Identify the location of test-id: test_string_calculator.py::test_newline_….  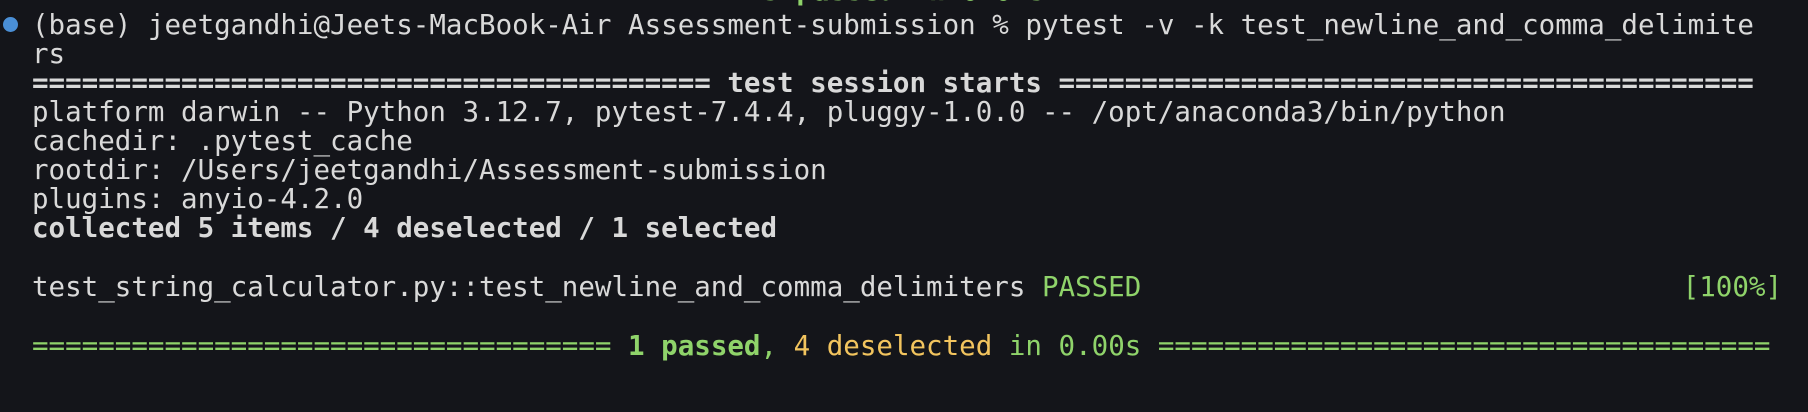
(537, 287).